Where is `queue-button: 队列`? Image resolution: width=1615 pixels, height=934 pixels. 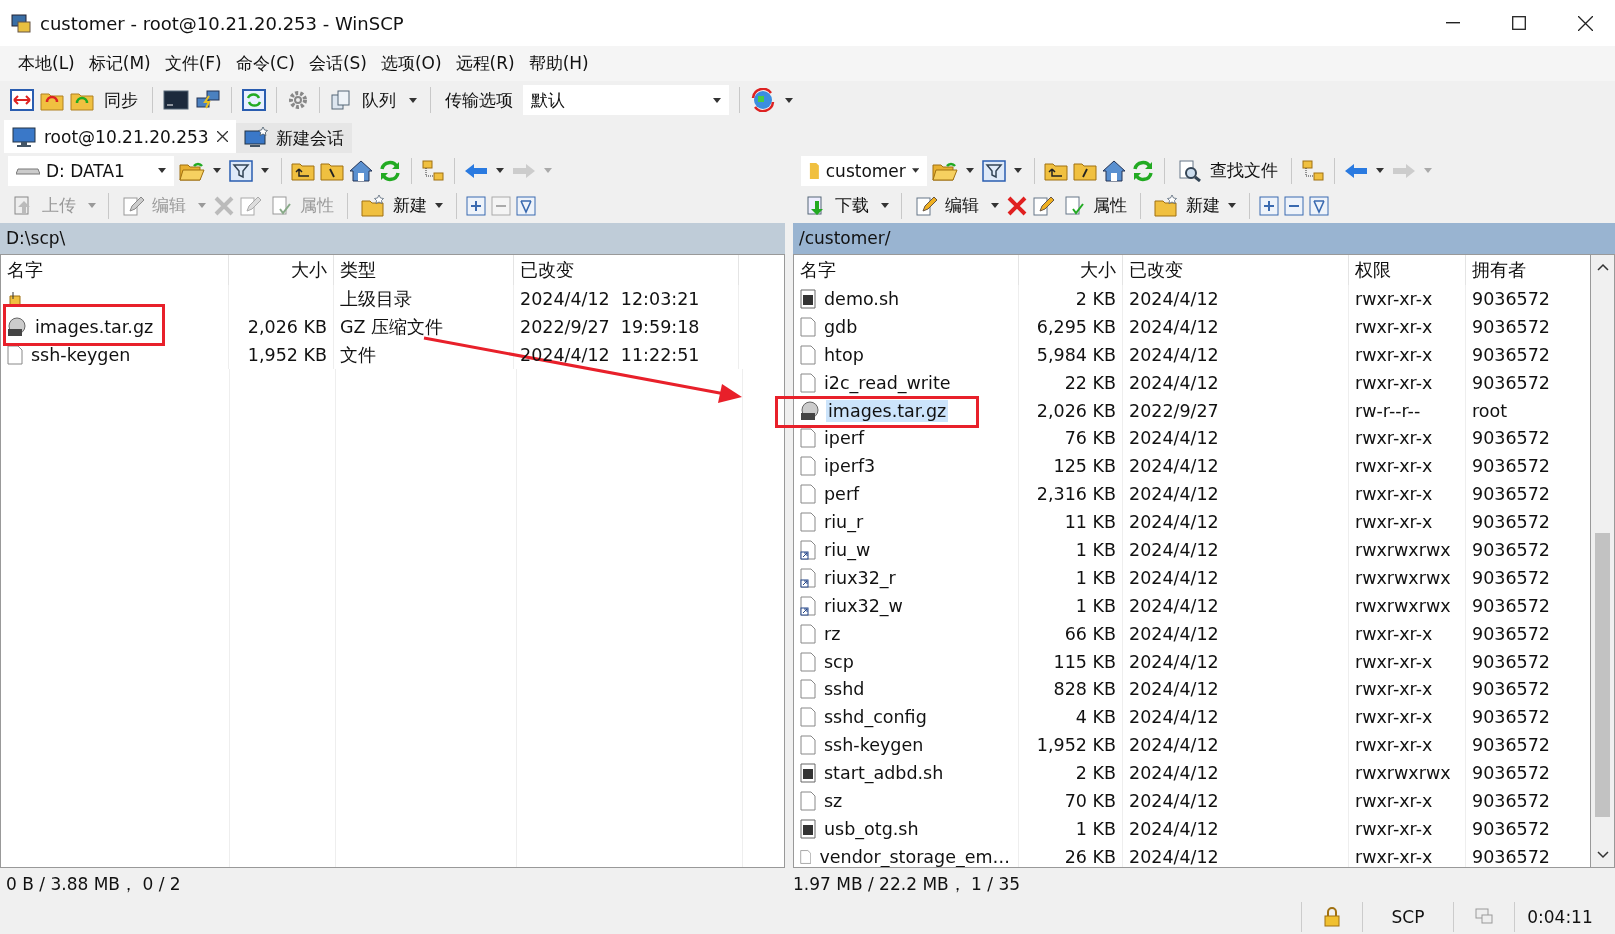 queue-button: 队列 is located at coordinates (379, 100).